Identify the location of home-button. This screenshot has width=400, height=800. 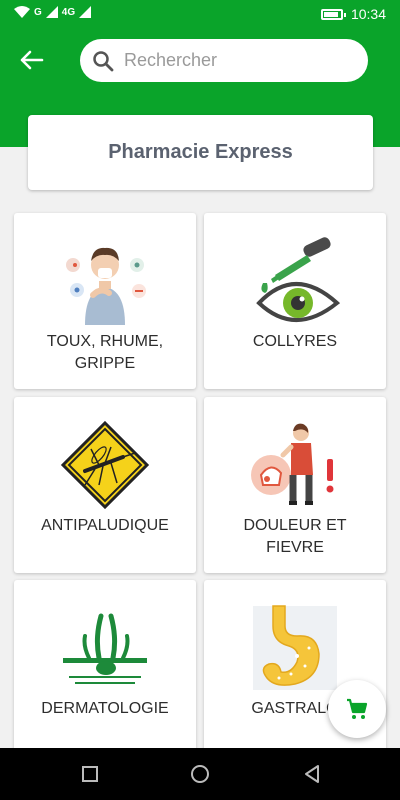
(200, 774).